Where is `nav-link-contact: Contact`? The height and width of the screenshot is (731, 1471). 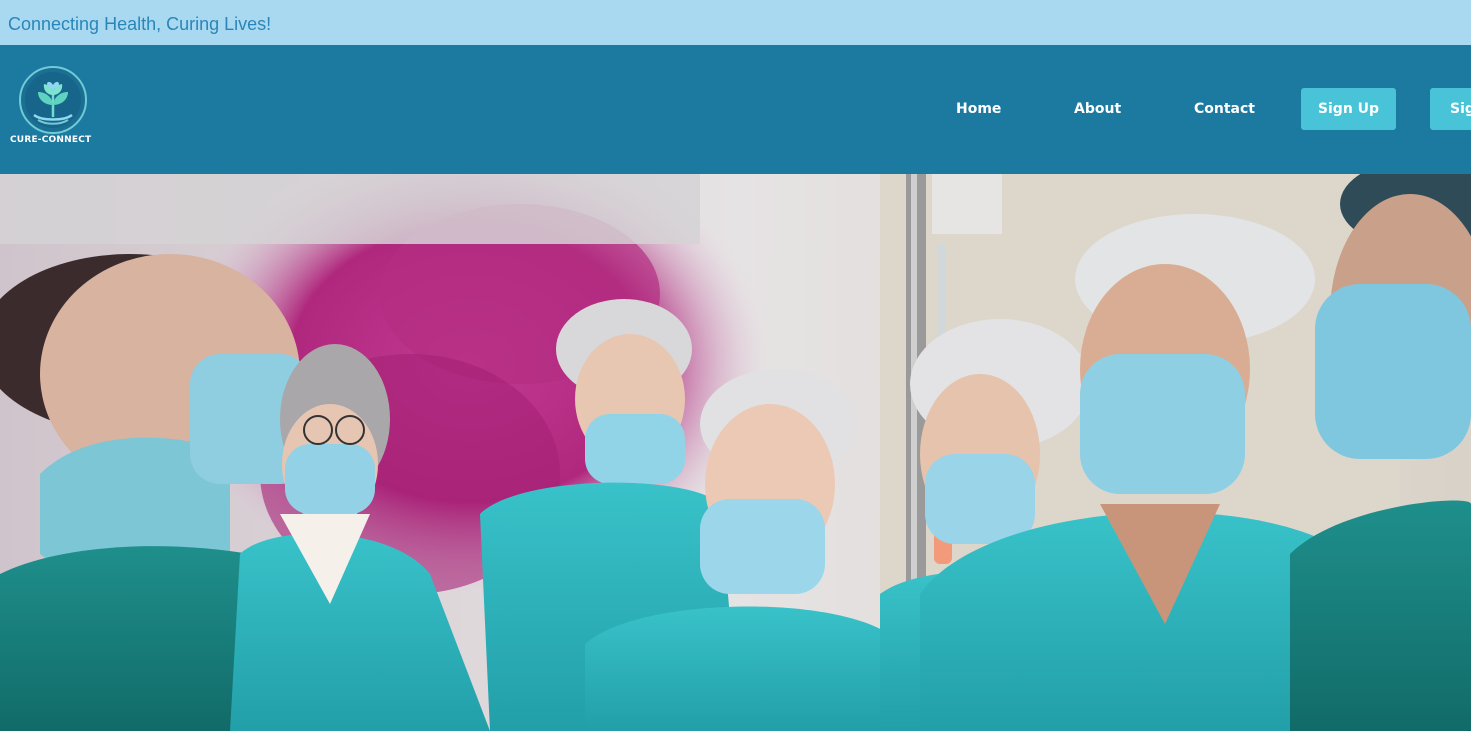 nav-link-contact: Contact is located at coordinates (1224, 109).